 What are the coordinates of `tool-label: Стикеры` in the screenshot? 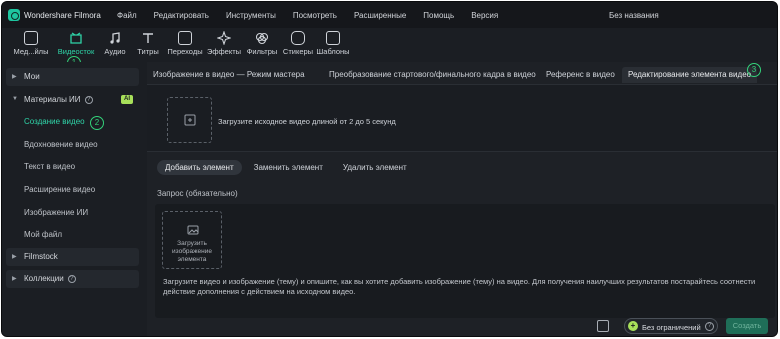 It's located at (298, 51).